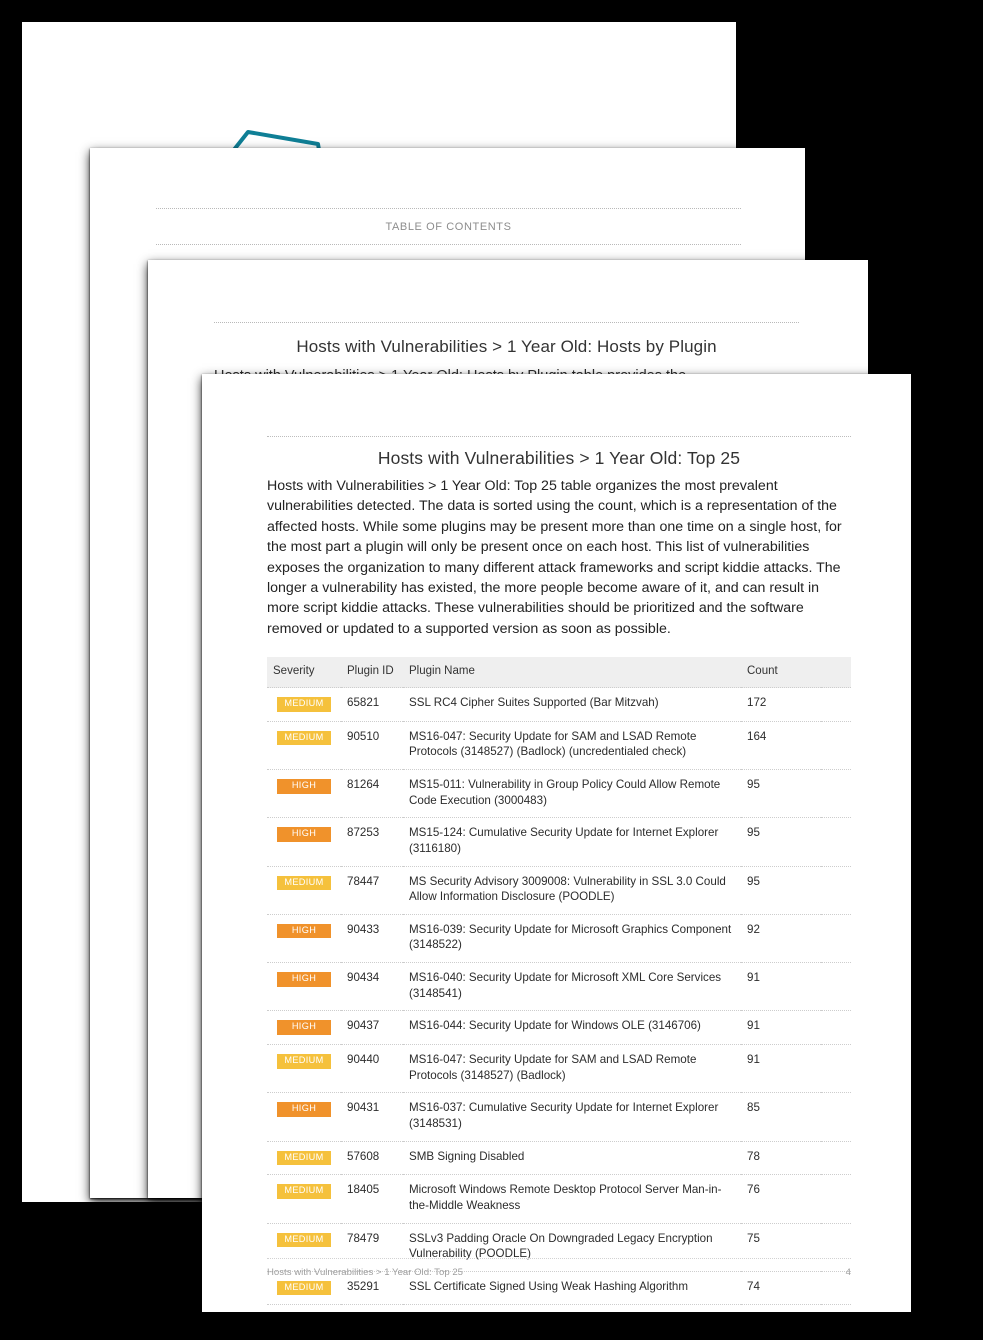 This screenshot has width=983, height=1340. Describe the element at coordinates (848, 1272) in the screenshot. I see `footer-page-number: 4` at that location.